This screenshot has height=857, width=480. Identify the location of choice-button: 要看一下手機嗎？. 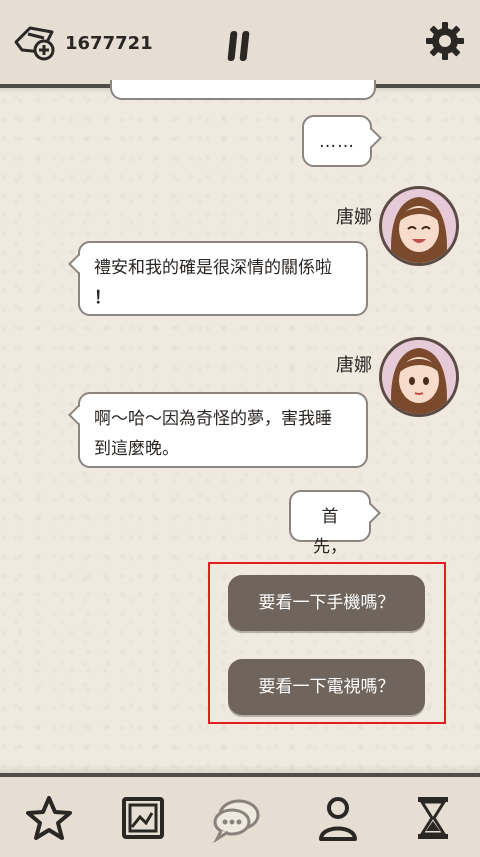
(326, 603).